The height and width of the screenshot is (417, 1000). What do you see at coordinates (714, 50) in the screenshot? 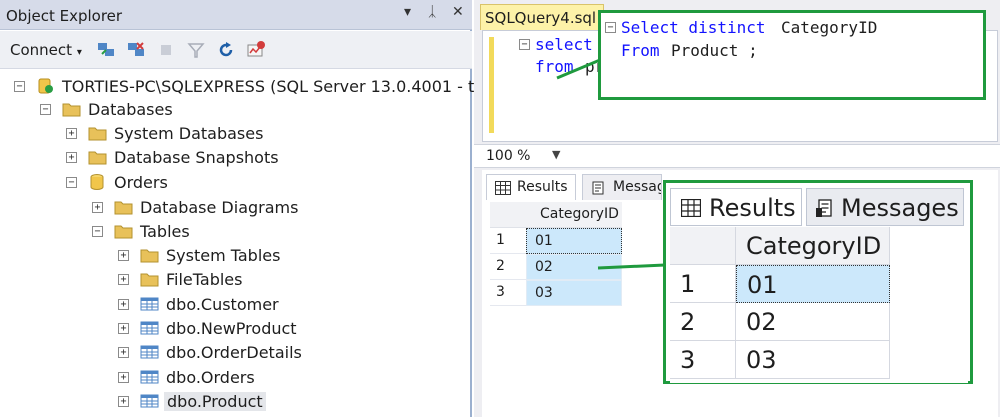
I see `code-text: Product ;` at bounding box center [714, 50].